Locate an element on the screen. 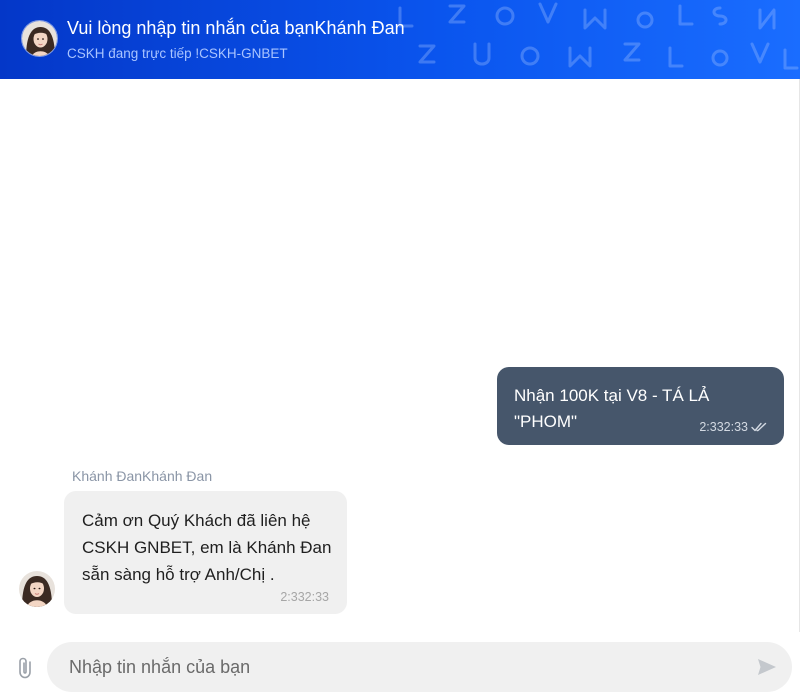 The image size is (800, 698). paperclip-icon is located at coordinates (26, 668).